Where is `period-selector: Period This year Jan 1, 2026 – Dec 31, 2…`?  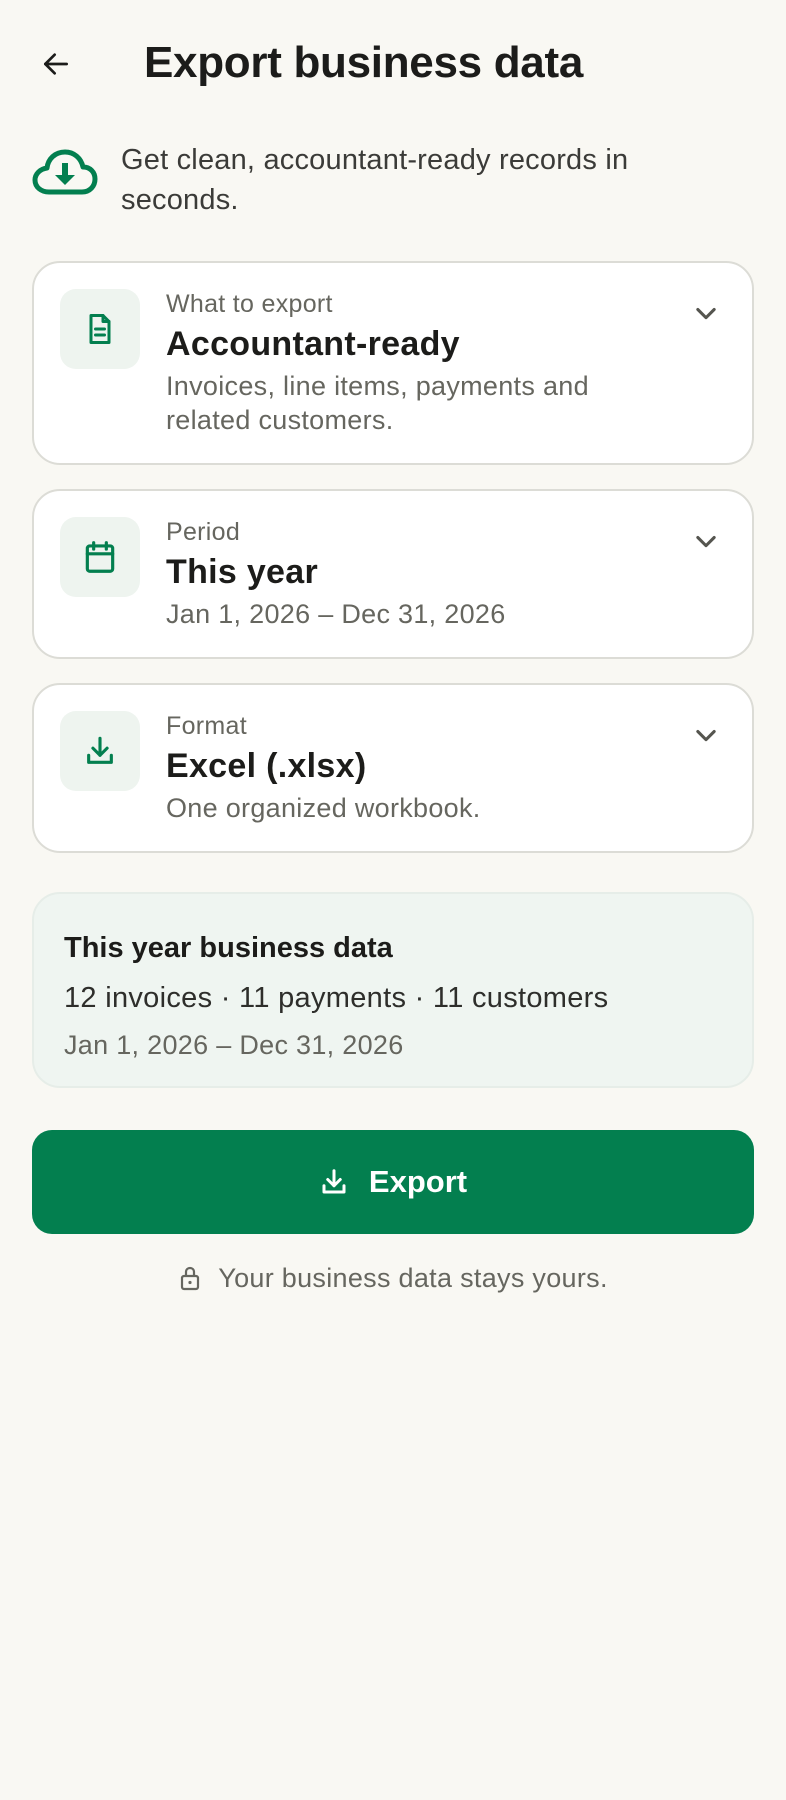
period-selector: Period This year Jan 1, 2026 – Dec 31, 2… is located at coordinates (393, 574).